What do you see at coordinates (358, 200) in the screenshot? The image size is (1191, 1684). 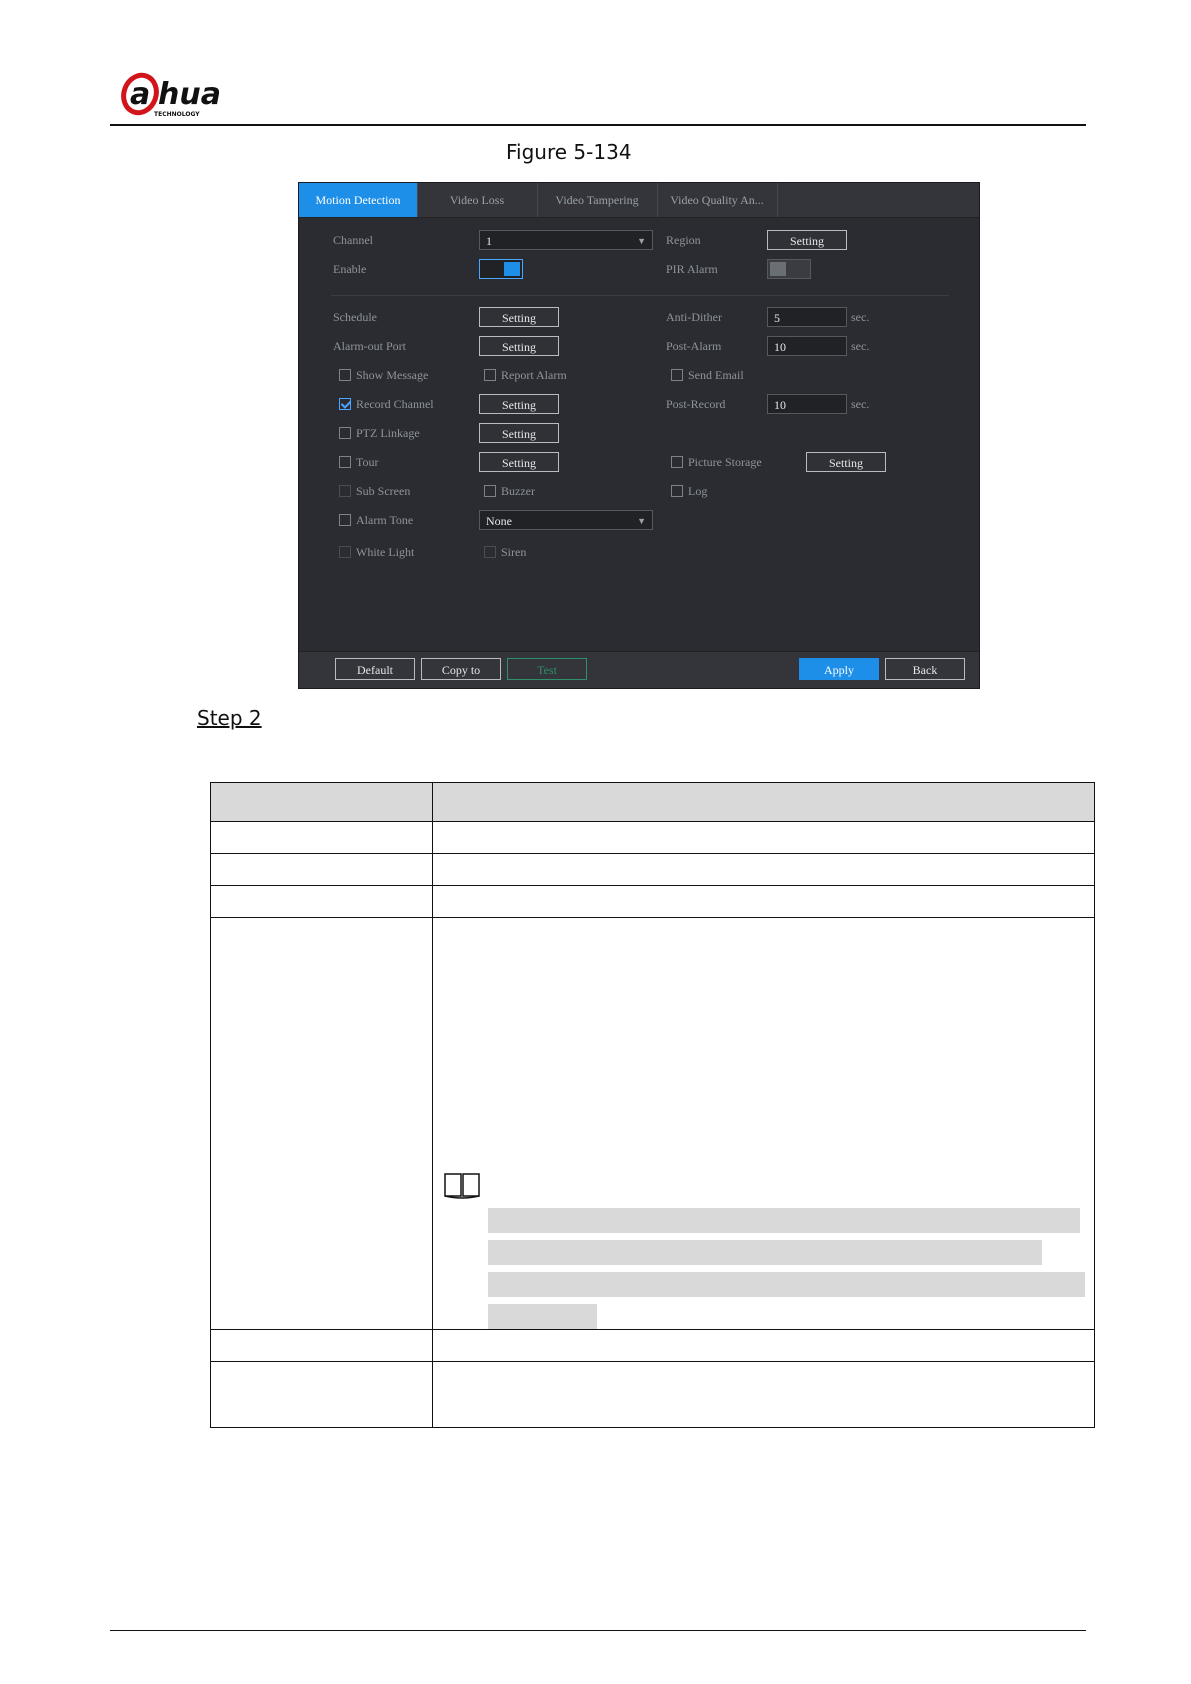 I see `tab-motion-detection: Motion Detection` at bounding box center [358, 200].